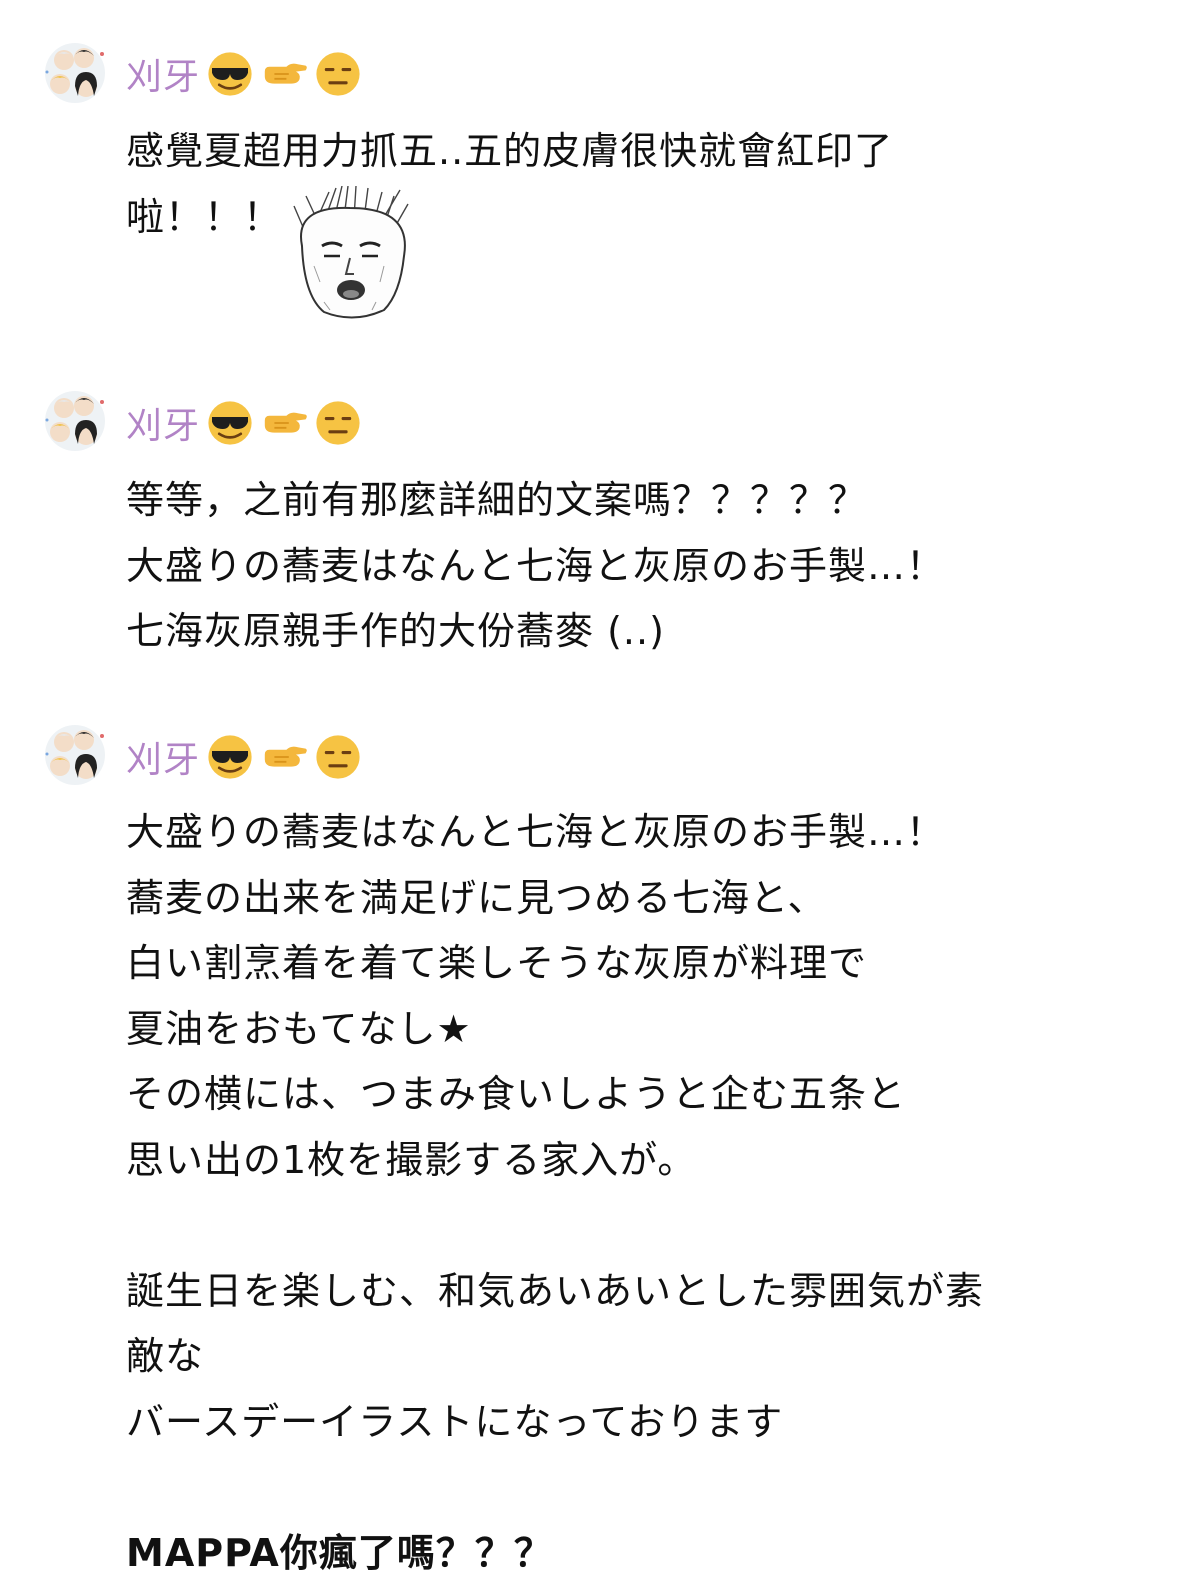  Describe the element at coordinates (353, 255) in the screenshot. I see `sticker-image` at that location.